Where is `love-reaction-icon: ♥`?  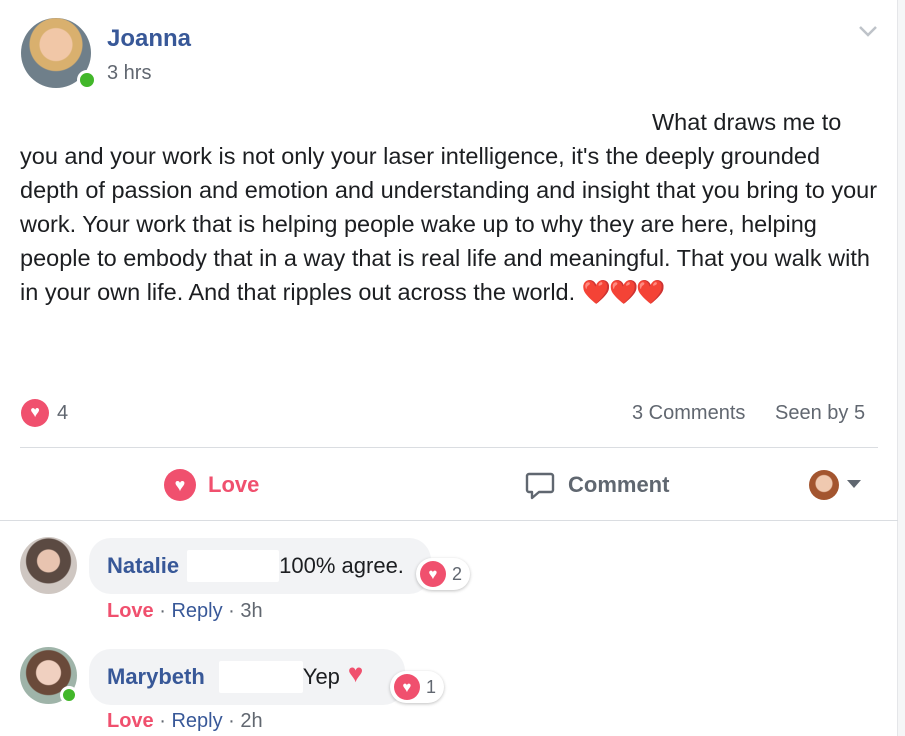 love-reaction-icon: ♥ is located at coordinates (35, 413).